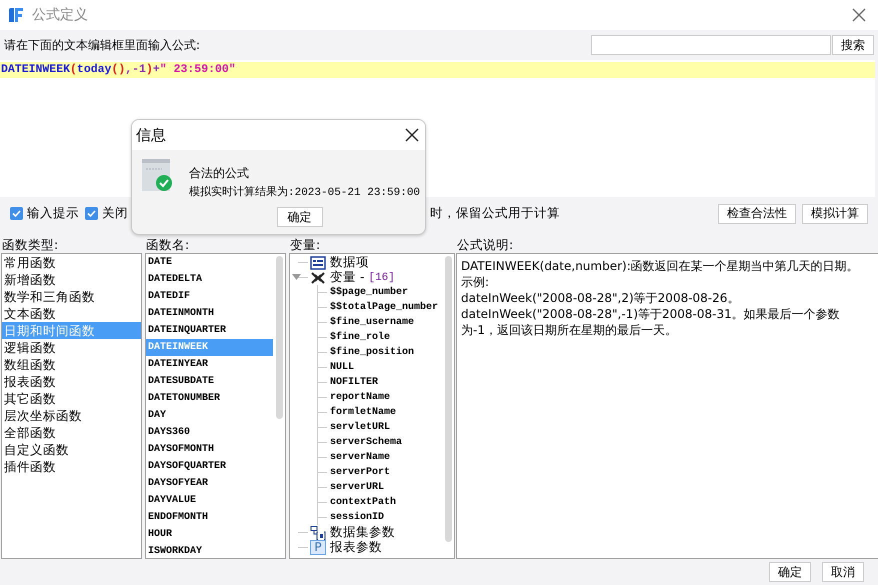 The height and width of the screenshot is (585, 878). Describe the element at coordinates (16, 15) in the screenshot. I see `app-logo-icon` at that location.